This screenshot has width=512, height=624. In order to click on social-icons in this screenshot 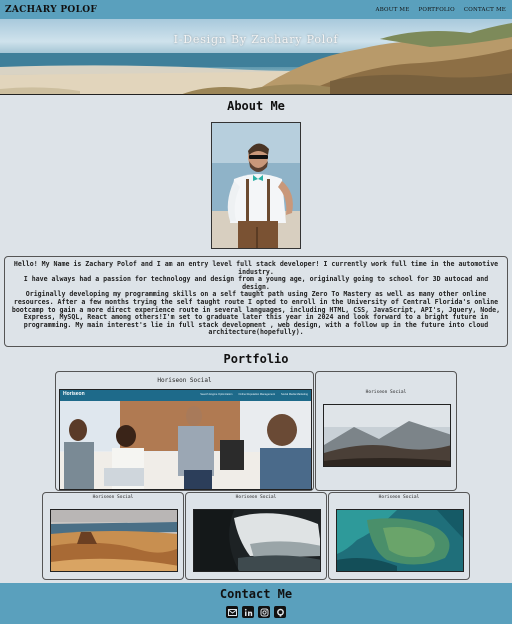, I will do `click(256, 612)`.